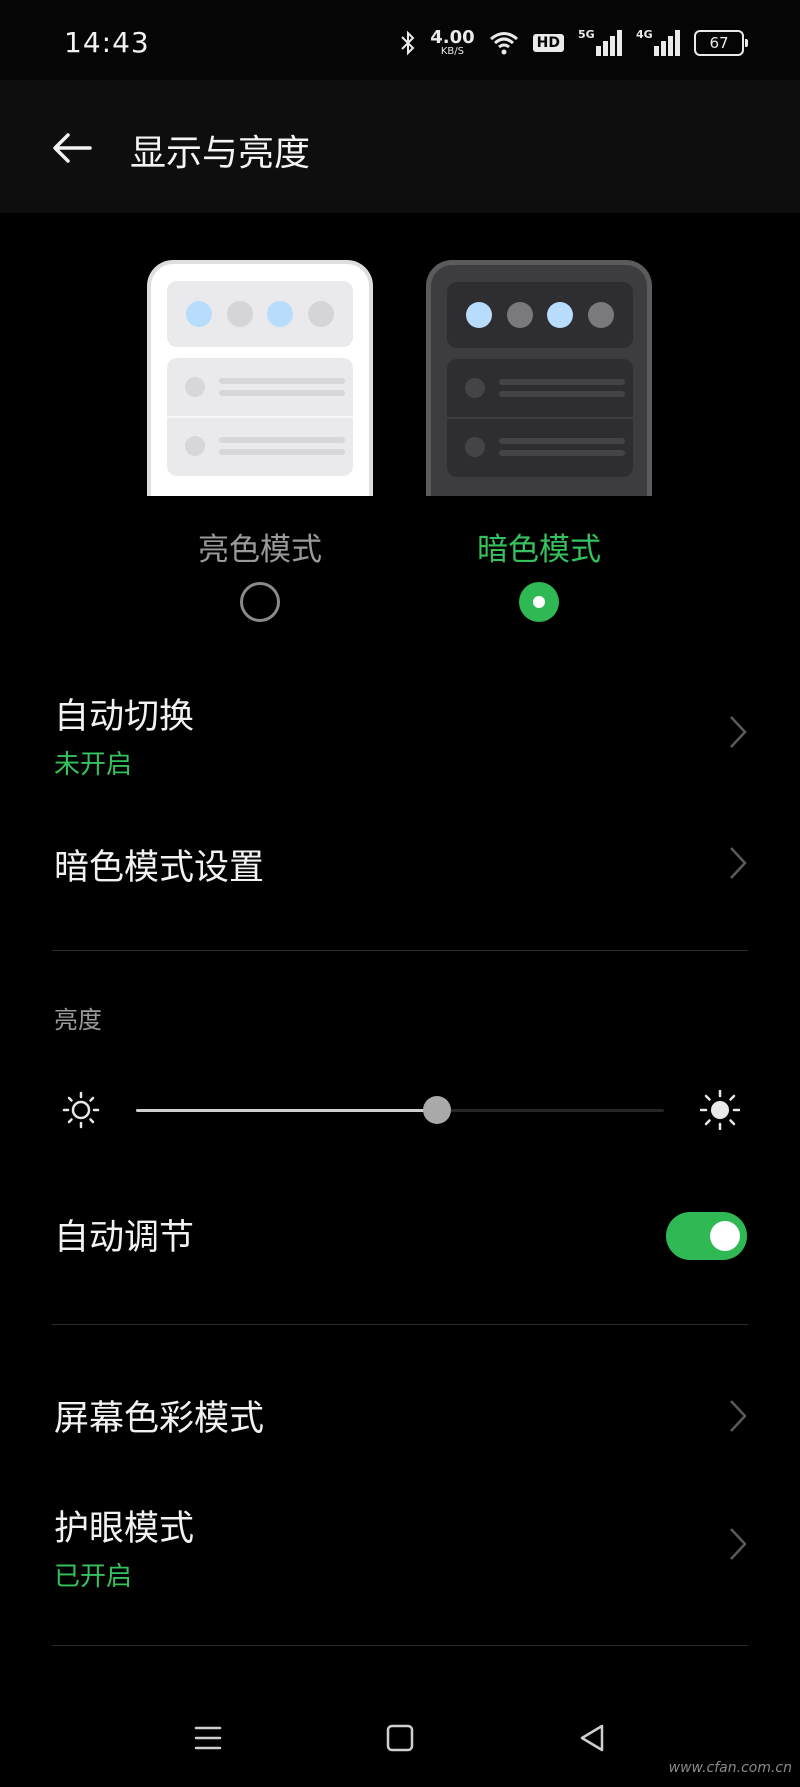 The height and width of the screenshot is (1787, 800). Describe the element at coordinates (72, 148) in the screenshot. I see `arrow-left-icon` at that location.